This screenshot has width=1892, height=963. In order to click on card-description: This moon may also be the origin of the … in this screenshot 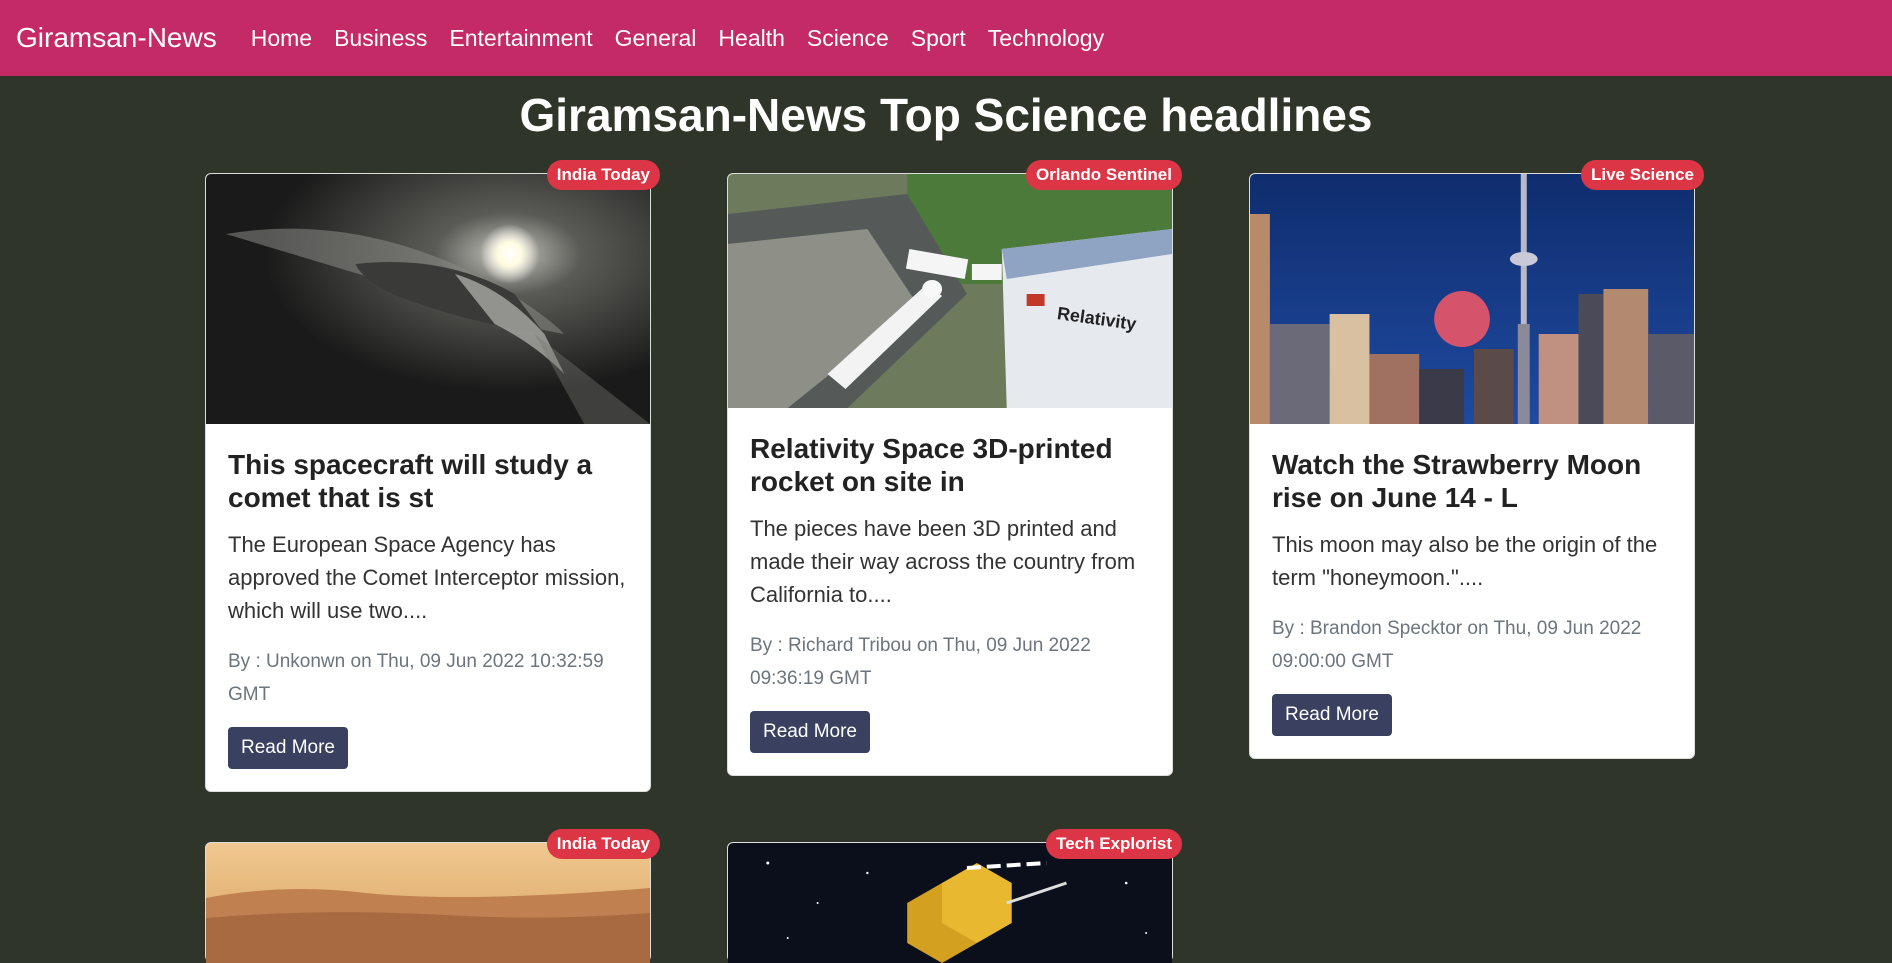, I will do `click(1465, 561)`.